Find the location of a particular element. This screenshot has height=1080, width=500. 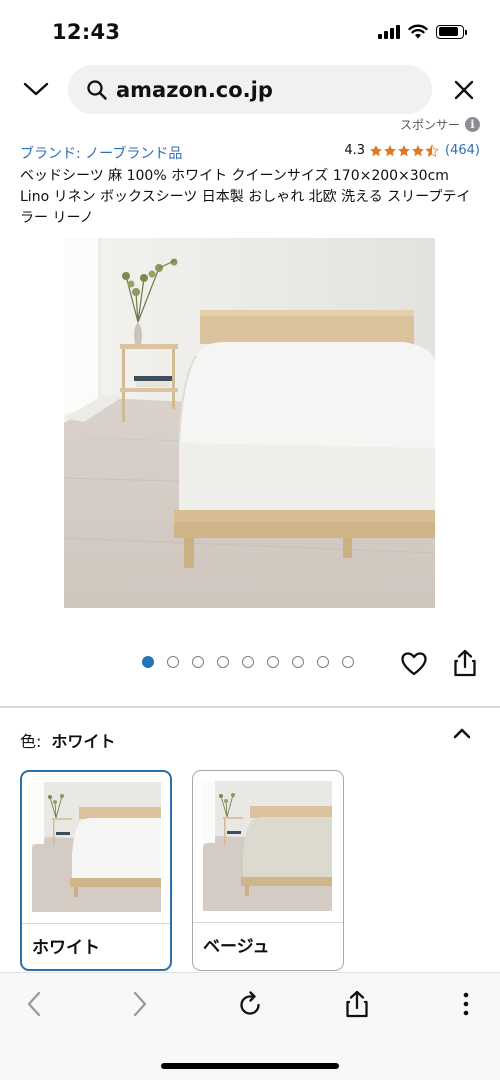

close-icon is located at coordinates (464, 90).